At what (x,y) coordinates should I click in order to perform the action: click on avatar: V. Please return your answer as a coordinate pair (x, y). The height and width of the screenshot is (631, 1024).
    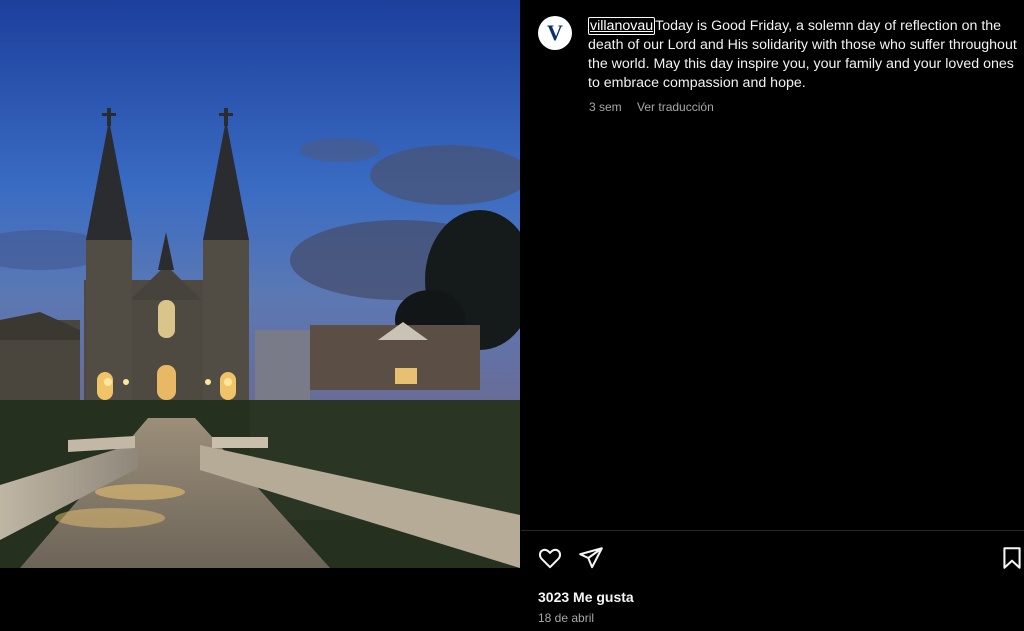
    Looking at the image, I should click on (555, 33).